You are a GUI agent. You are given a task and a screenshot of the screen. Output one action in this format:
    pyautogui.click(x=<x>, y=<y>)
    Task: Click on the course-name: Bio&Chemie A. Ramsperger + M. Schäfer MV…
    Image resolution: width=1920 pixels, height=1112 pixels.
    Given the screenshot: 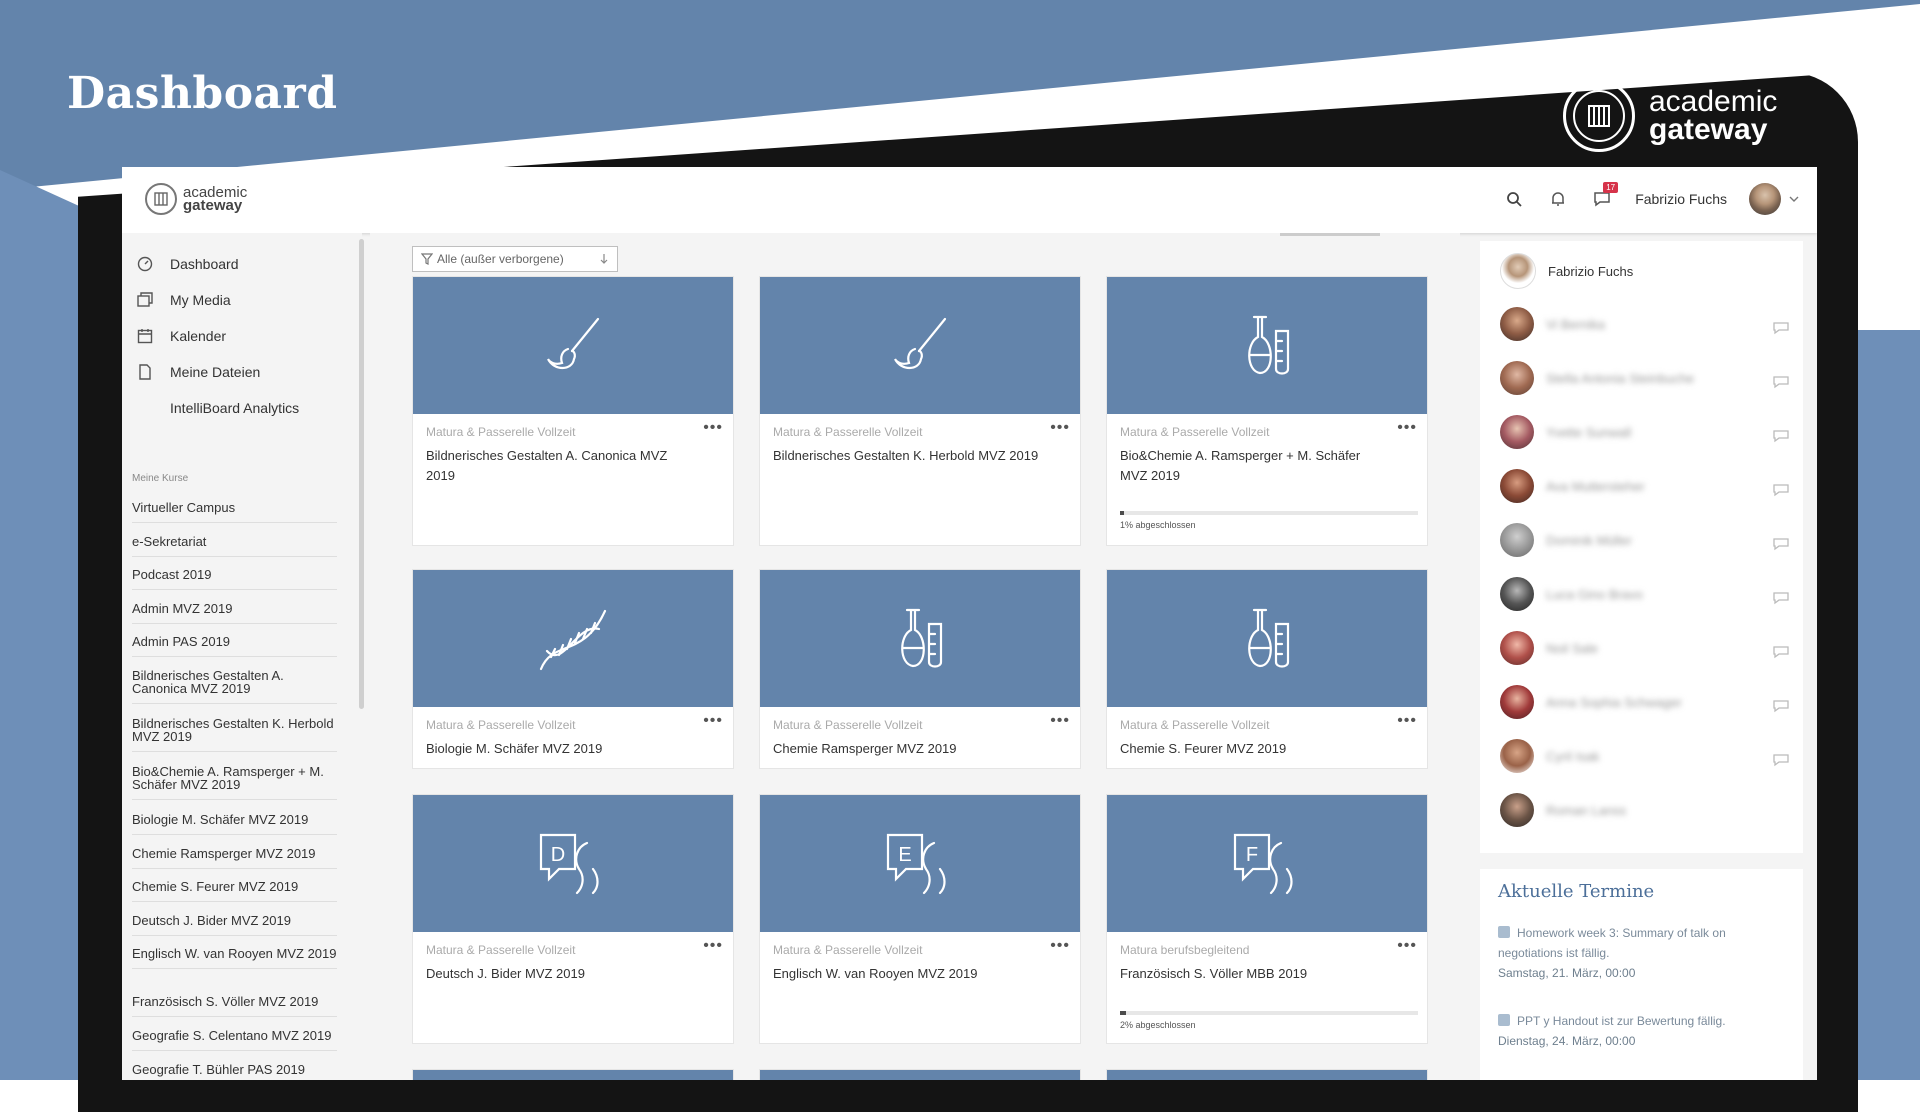 What is the action you would take?
    pyautogui.click(x=1255, y=466)
    